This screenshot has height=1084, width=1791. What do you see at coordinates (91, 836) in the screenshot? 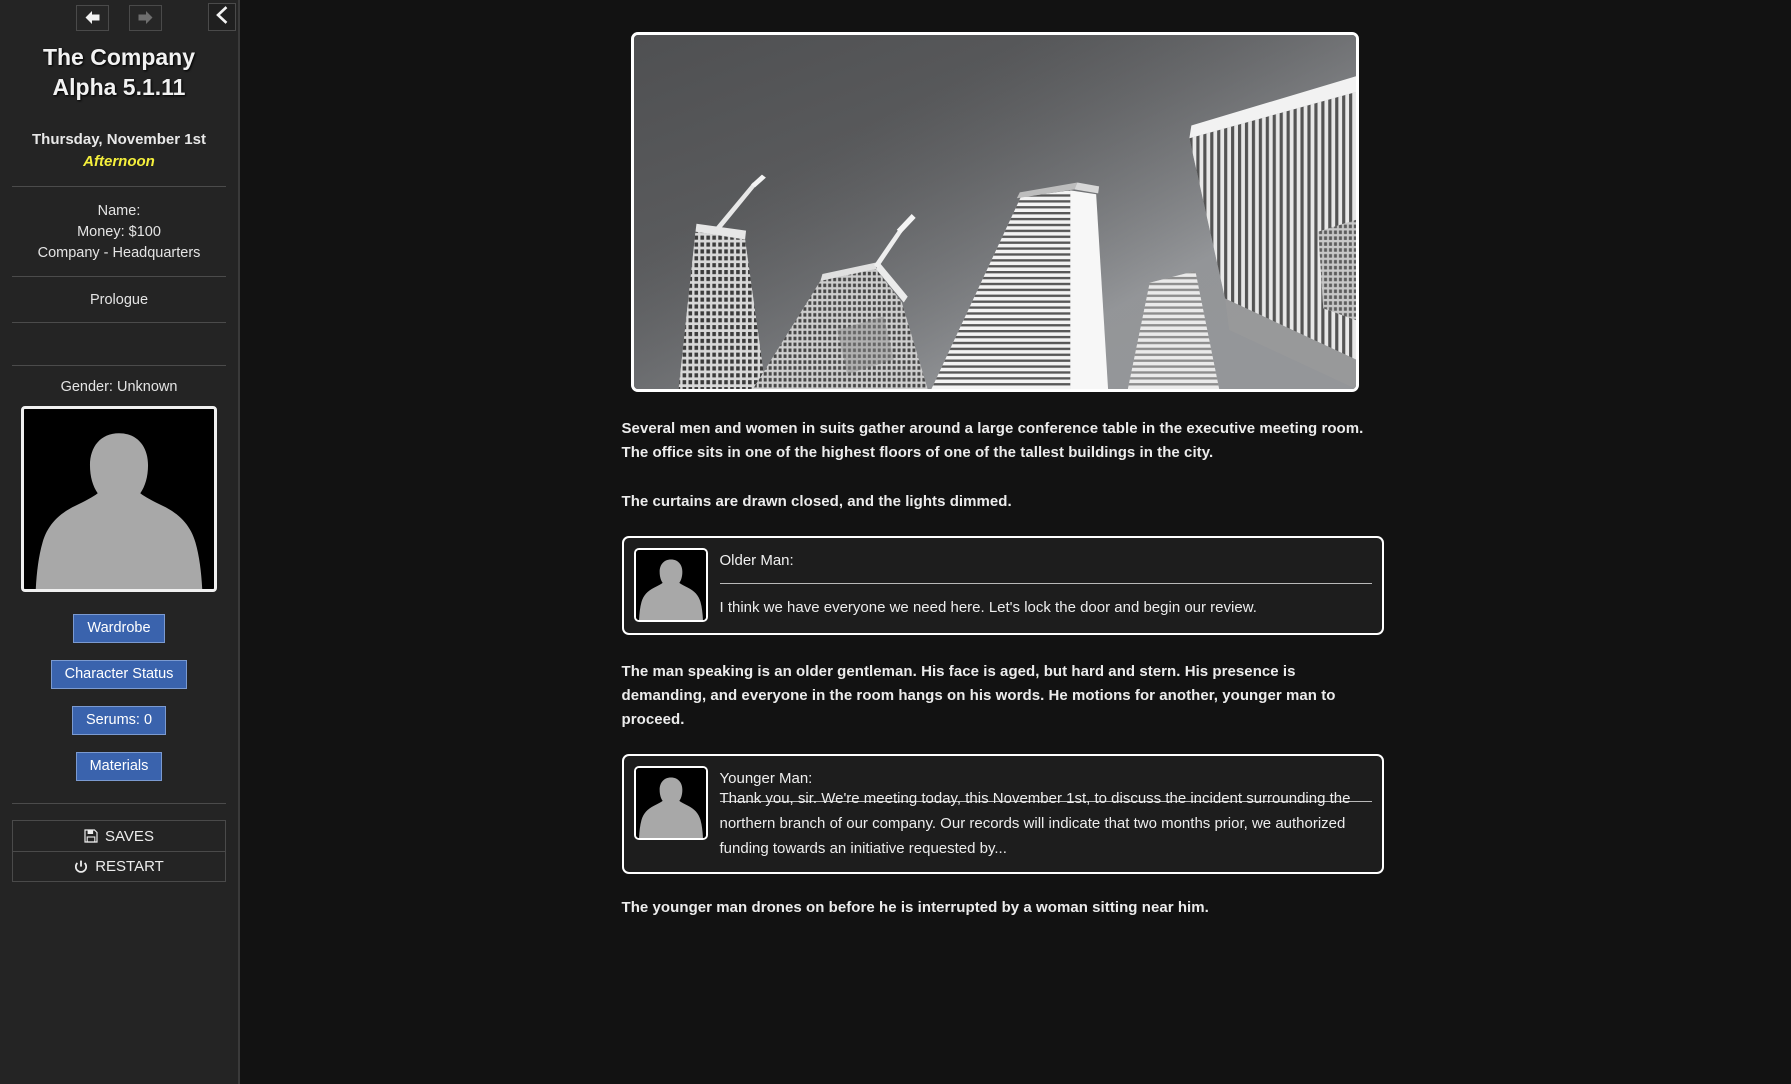
I see `floppy-disk-icon` at bounding box center [91, 836].